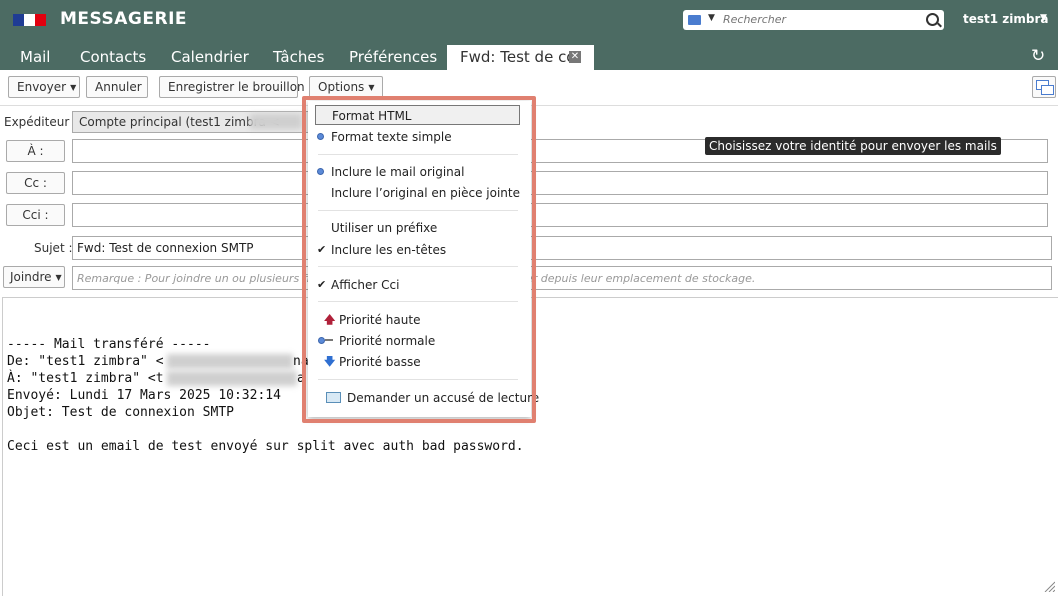  Describe the element at coordinates (109, 344) in the screenshot. I see `forward-header: ----- Mail transféré -----` at that location.